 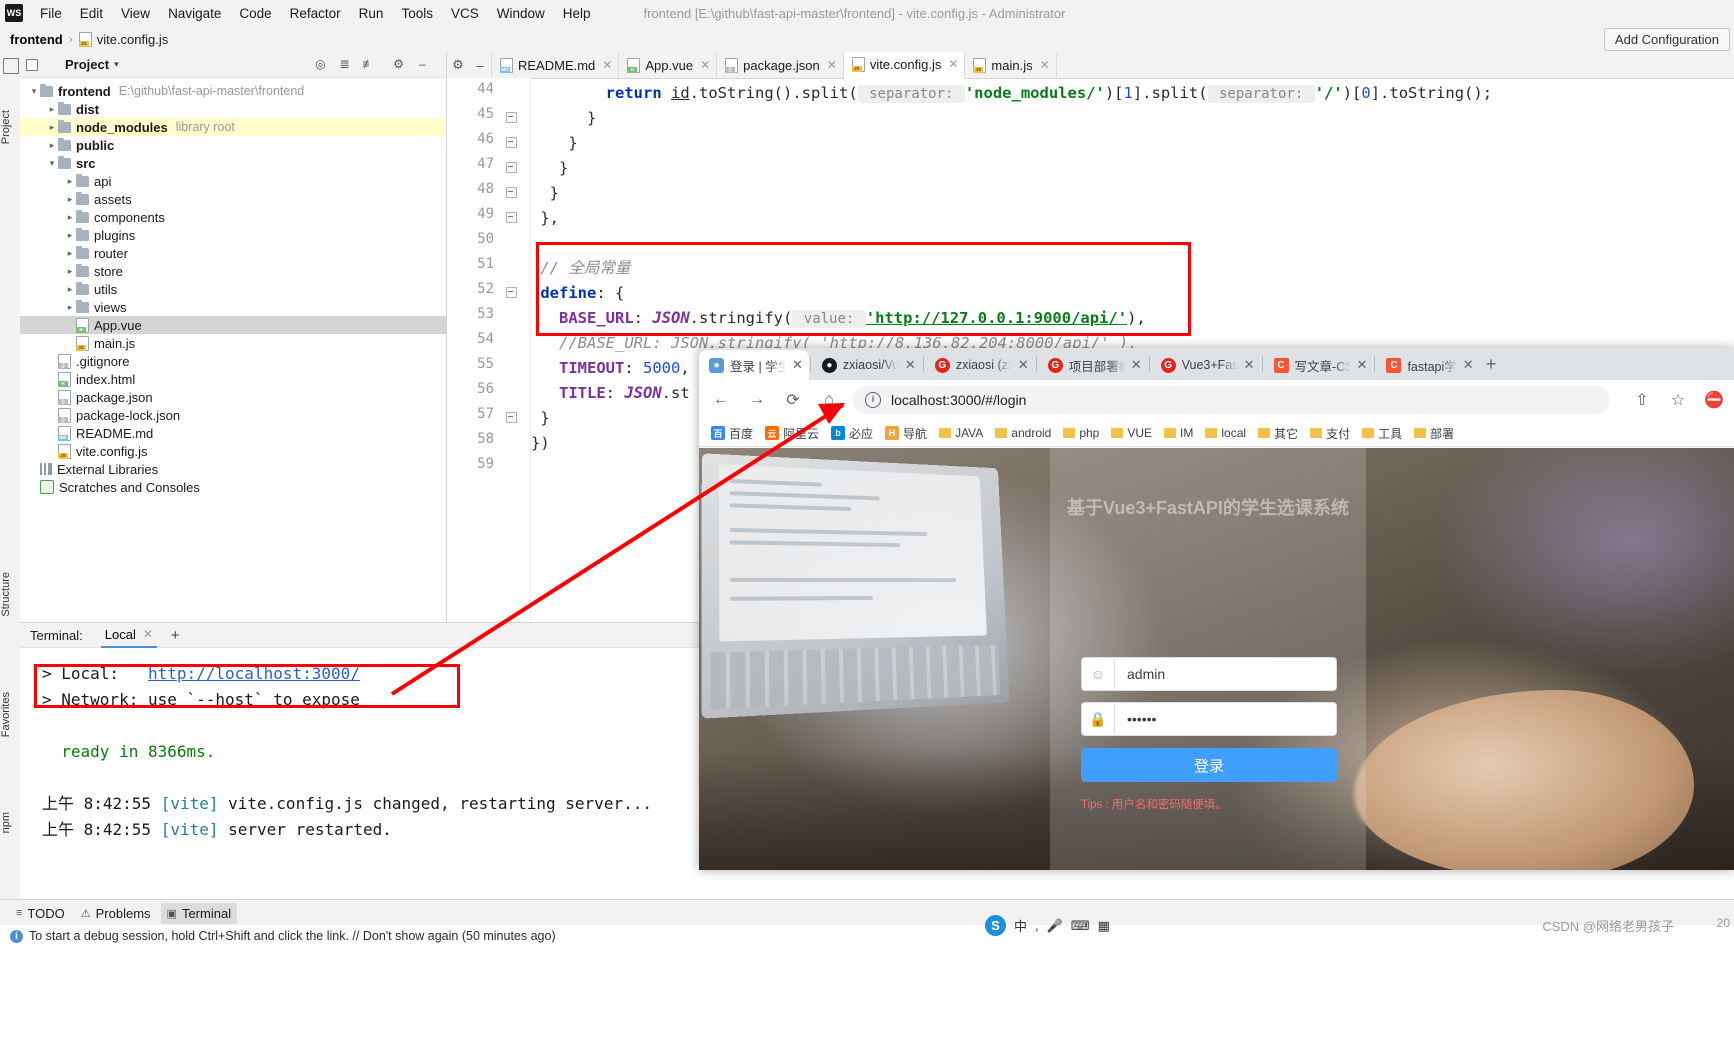 I want to click on menu-refactor: Refactor, so click(x=315, y=13).